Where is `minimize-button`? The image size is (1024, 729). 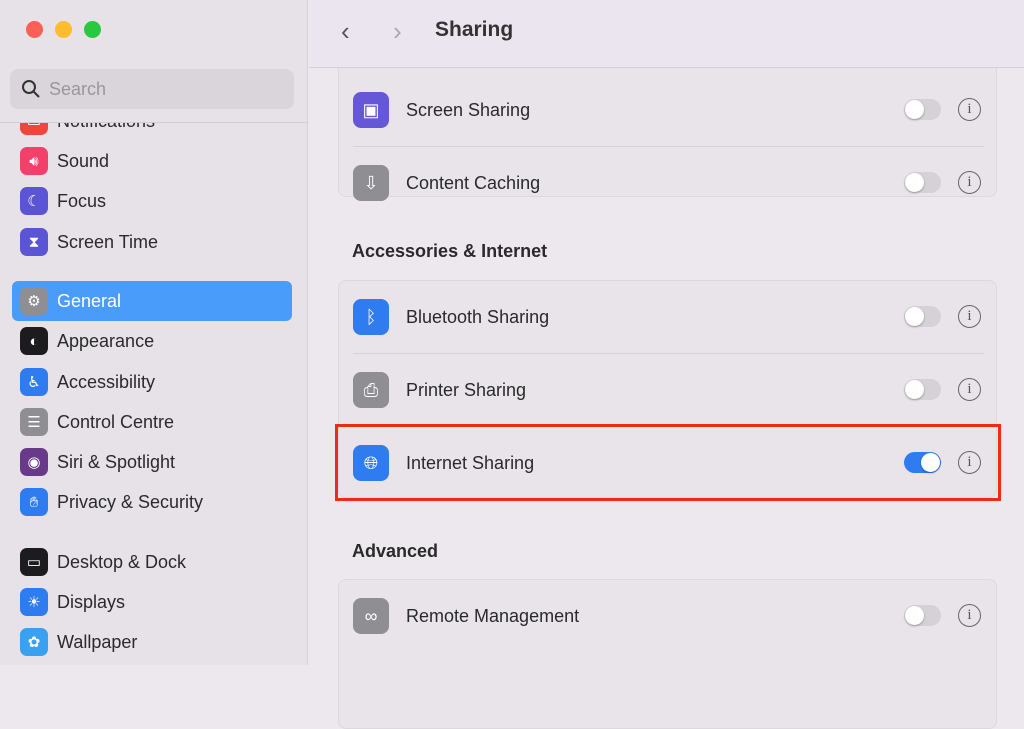 minimize-button is located at coordinates (63, 29).